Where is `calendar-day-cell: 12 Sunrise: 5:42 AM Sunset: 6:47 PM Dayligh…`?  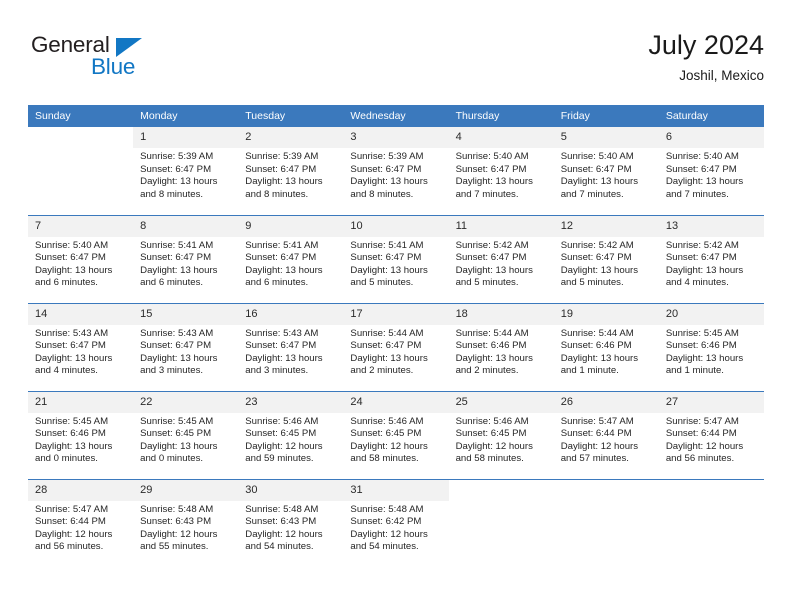
calendar-day-cell: 12 Sunrise: 5:42 AM Sunset: 6:47 PM Dayligh… is located at coordinates (606, 258).